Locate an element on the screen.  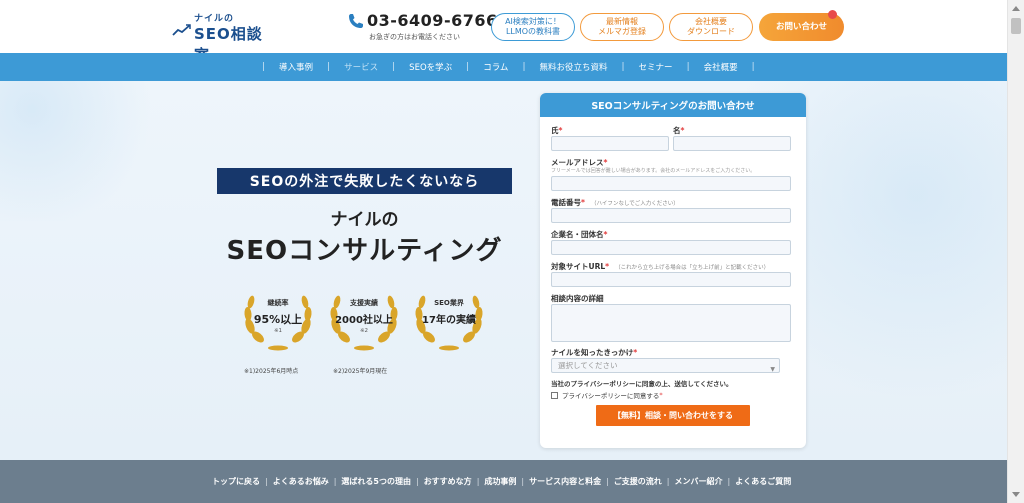
footer-item-concerns: よくあるお悩み is located at coordinates (301, 481).